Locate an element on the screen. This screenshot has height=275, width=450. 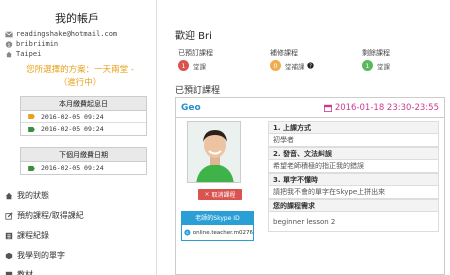
start-date-panel-title: 本月繳費起息日 is located at coordinates (83, 104).